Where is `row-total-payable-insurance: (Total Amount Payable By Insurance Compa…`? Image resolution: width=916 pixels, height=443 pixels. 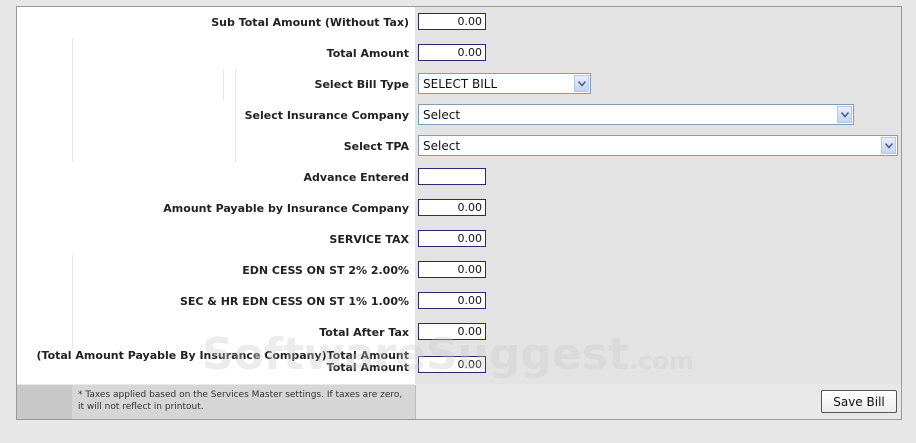 row-total-payable-insurance: (Total Amount Payable By Insurance Compa… is located at coordinates (459, 366).